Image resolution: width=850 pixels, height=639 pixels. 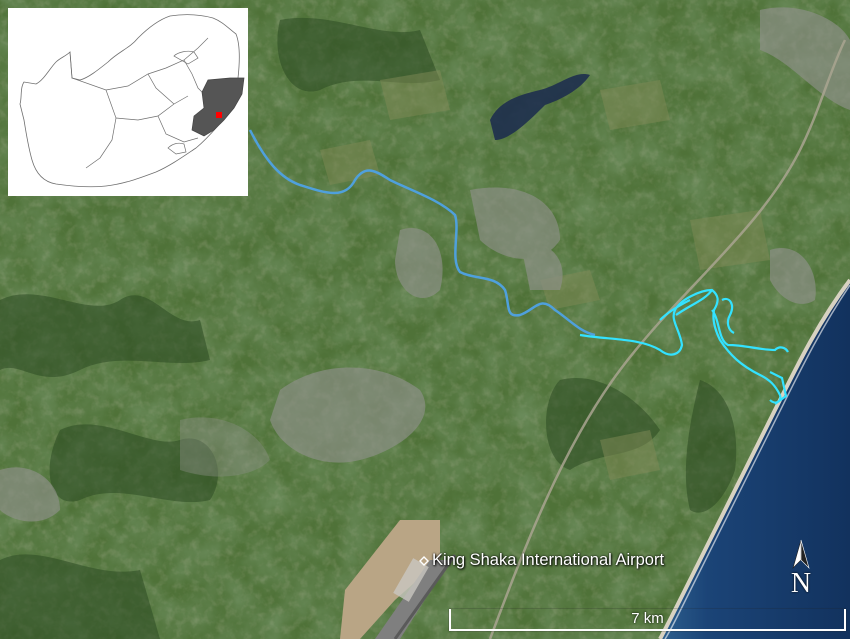 What do you see at coordinates (219, 115) in the screenshot?
I see `site-marker` at bounding box center [219, 115].